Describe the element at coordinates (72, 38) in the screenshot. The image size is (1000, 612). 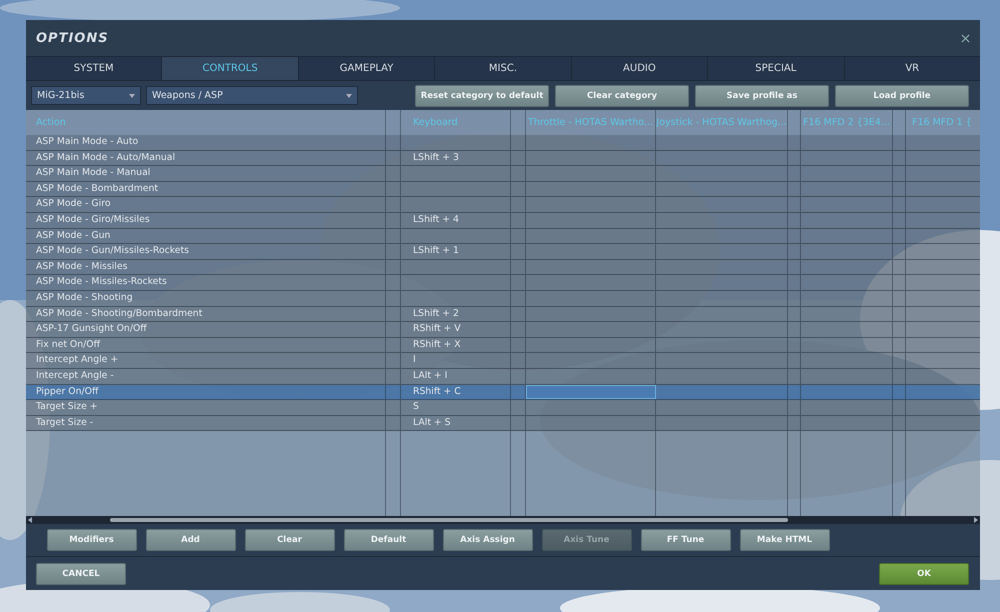
I see `window-title: OPTIONS` at that location.